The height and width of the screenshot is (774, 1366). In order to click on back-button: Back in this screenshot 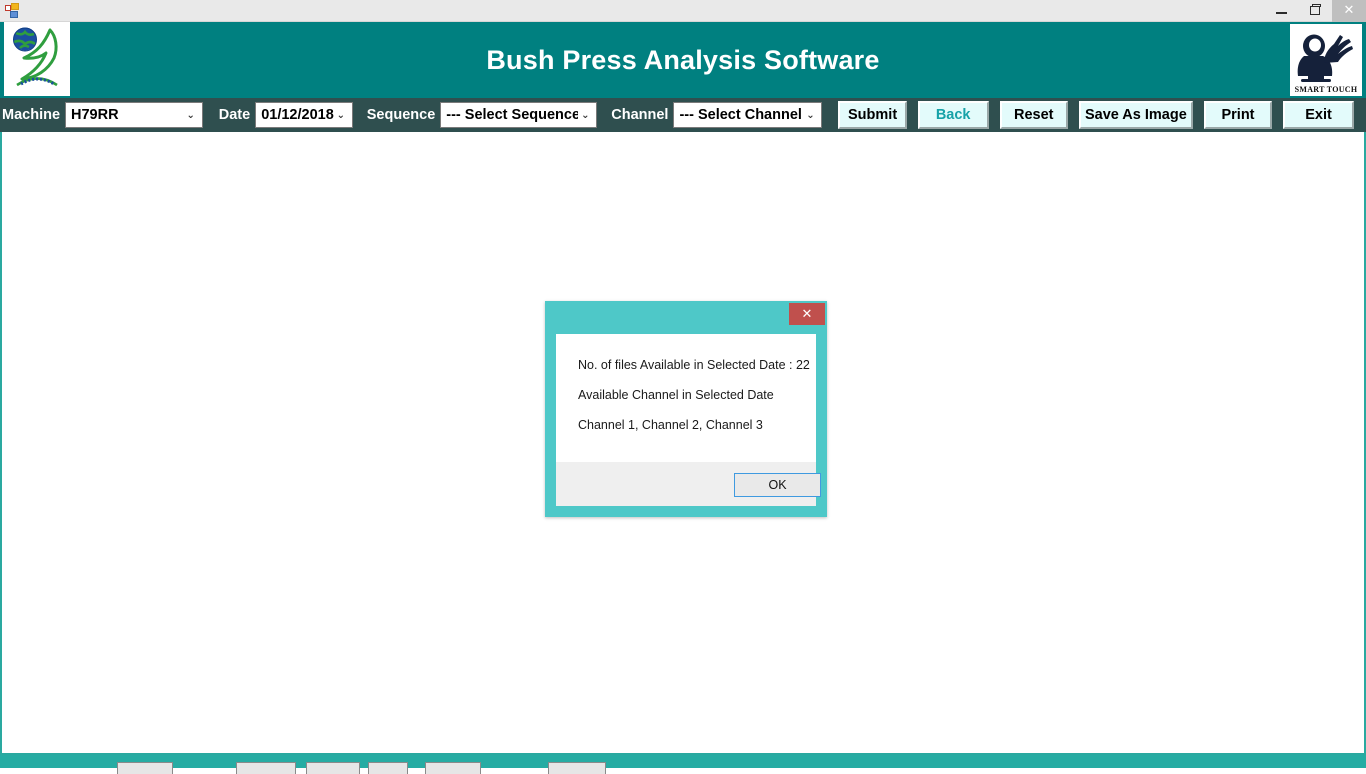, I will do `click(953, 115)`.